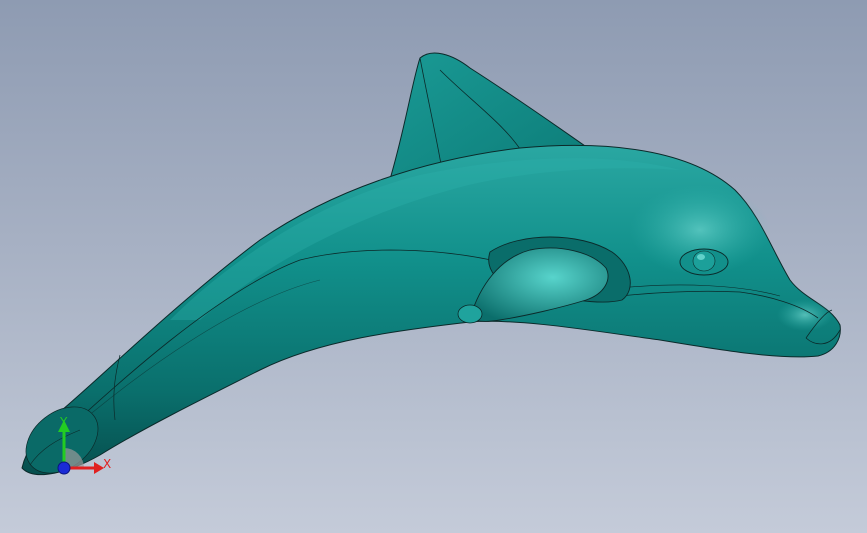 This screenshot has height=533, width=867. Describe the element at coordinates (107, 464) in the screenshot. I see `x-axis-label: X` at that location.